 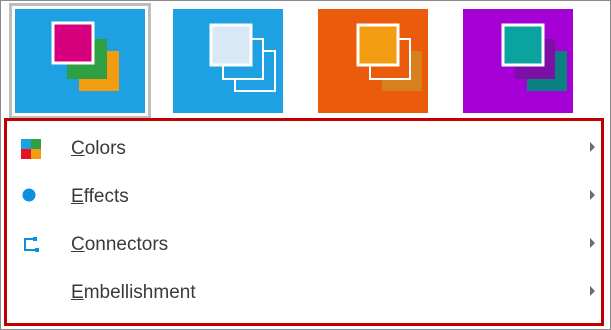 I want to click on menu-item-label: Connectors, so click(x=120, y=244).